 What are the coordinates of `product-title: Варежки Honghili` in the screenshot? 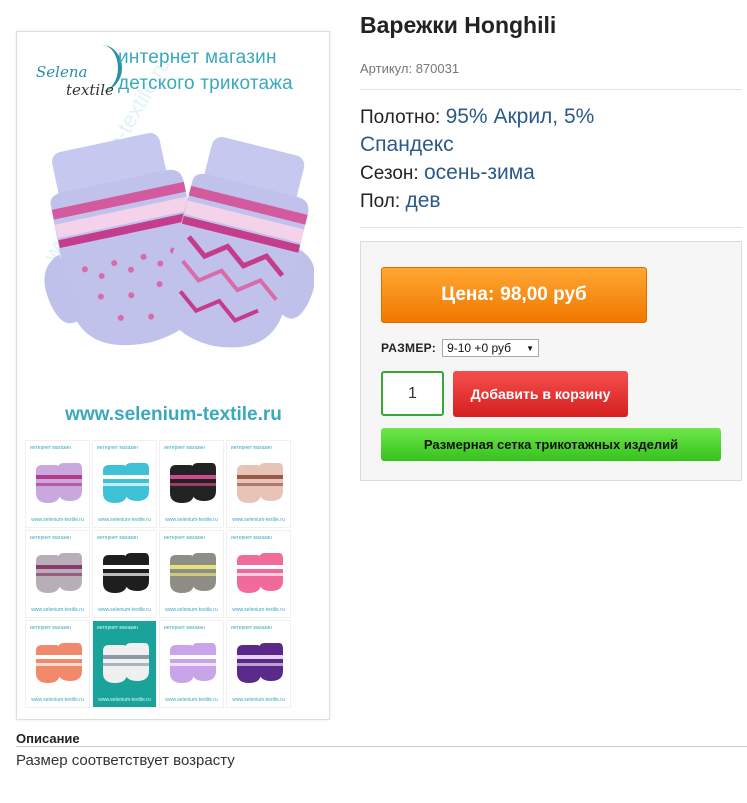 It's located at (458, 25).